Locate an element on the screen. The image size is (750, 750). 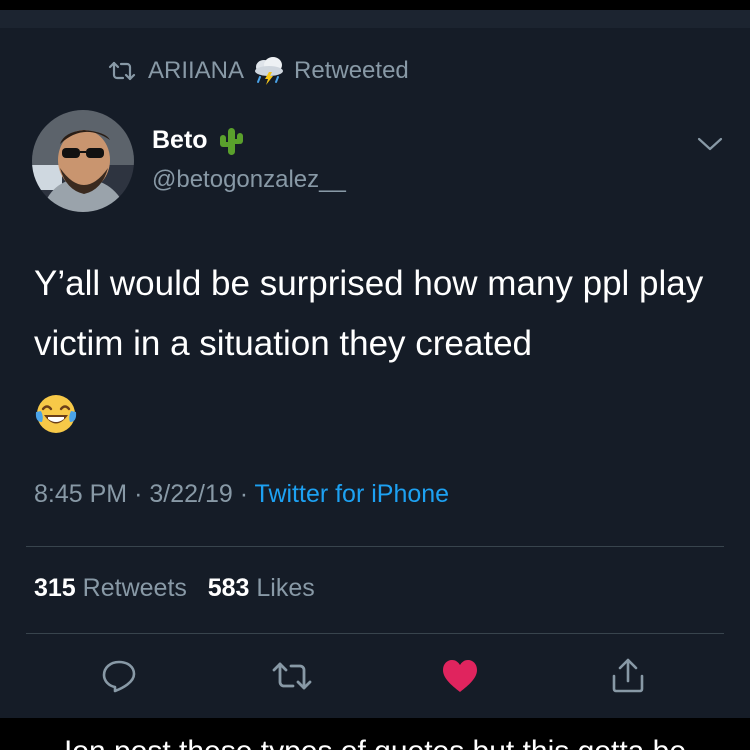
cloud-with-lightning-and-rain-icon is located at coordinates (269, 71).